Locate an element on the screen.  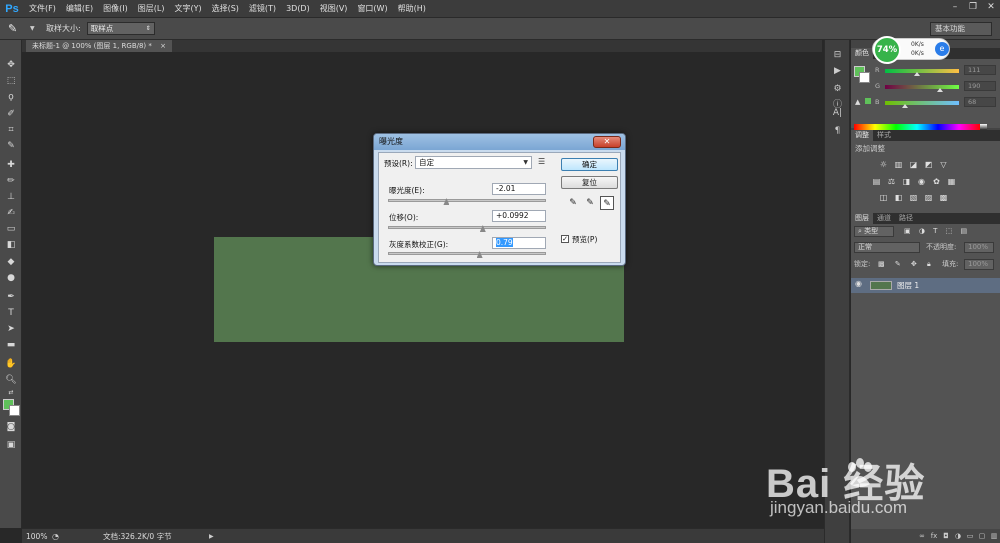
color-lookup-icon: ▦ is located at coordinates (951, 182).